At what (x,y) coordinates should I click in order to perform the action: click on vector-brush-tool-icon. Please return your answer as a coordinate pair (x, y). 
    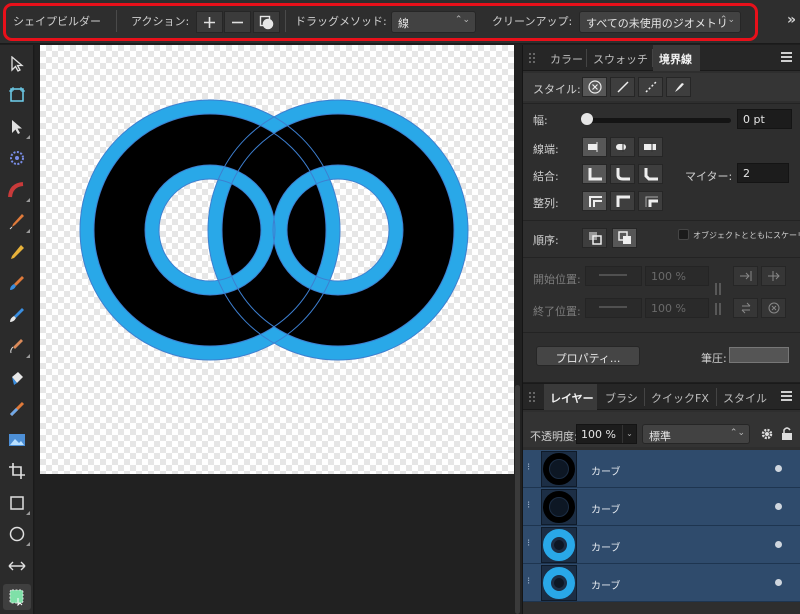
    Looking at the image, I should click on (17, 283).